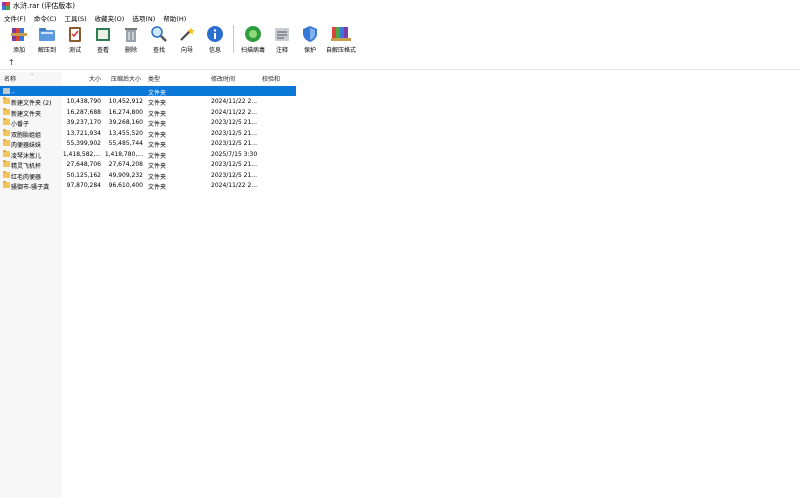 Image resolution: width=800 pixels, height=498 pixels. What do you see at coordinates (400, 17) in the screenshot?
I see `menu-bar: 文件(F) 命令(C) 工具(S) 收藏夹(O) 选项(N) 帮助(H)` at bounding box center [400, 17].